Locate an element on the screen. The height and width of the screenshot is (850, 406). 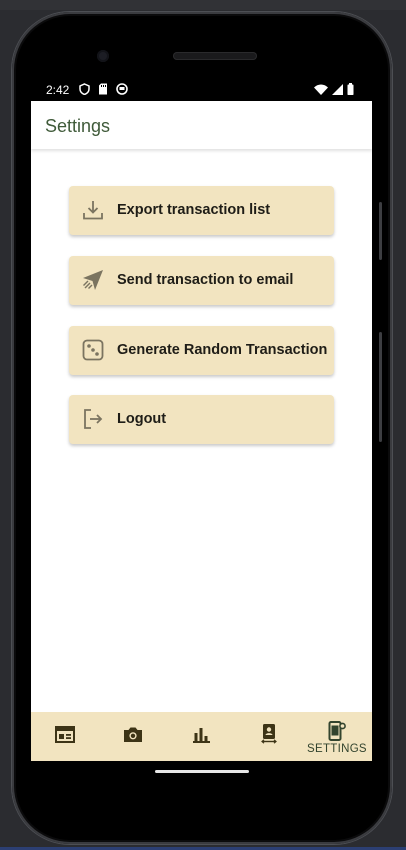
nav-item-camera is located at coordinates (133, 736).